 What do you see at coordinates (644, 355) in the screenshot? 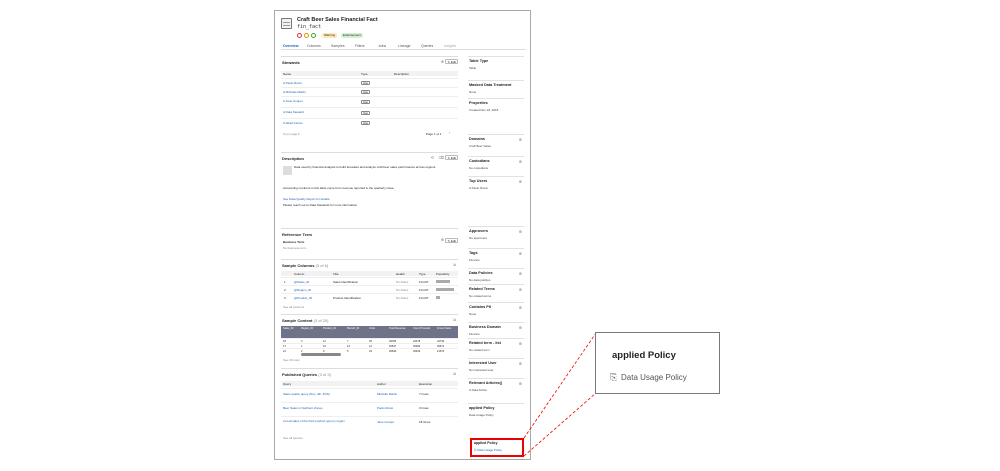
I see `callout-title: applied Policy` at bounding box center [644, 355].